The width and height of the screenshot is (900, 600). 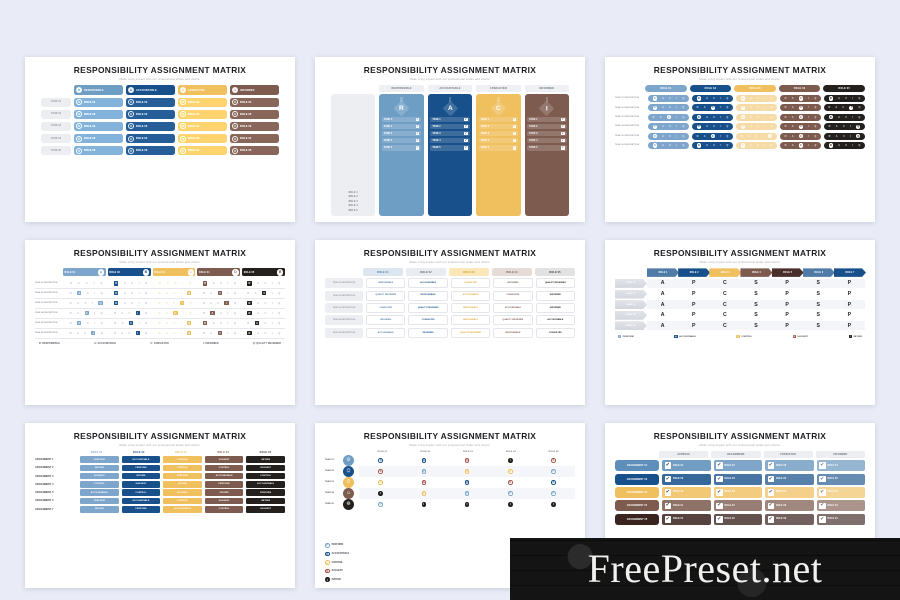 What do you see at coordinates (737, 506) in the screenshot?
I see `checkbox-cell: ✔ ROLE 02` at bounding box center [737, 506].